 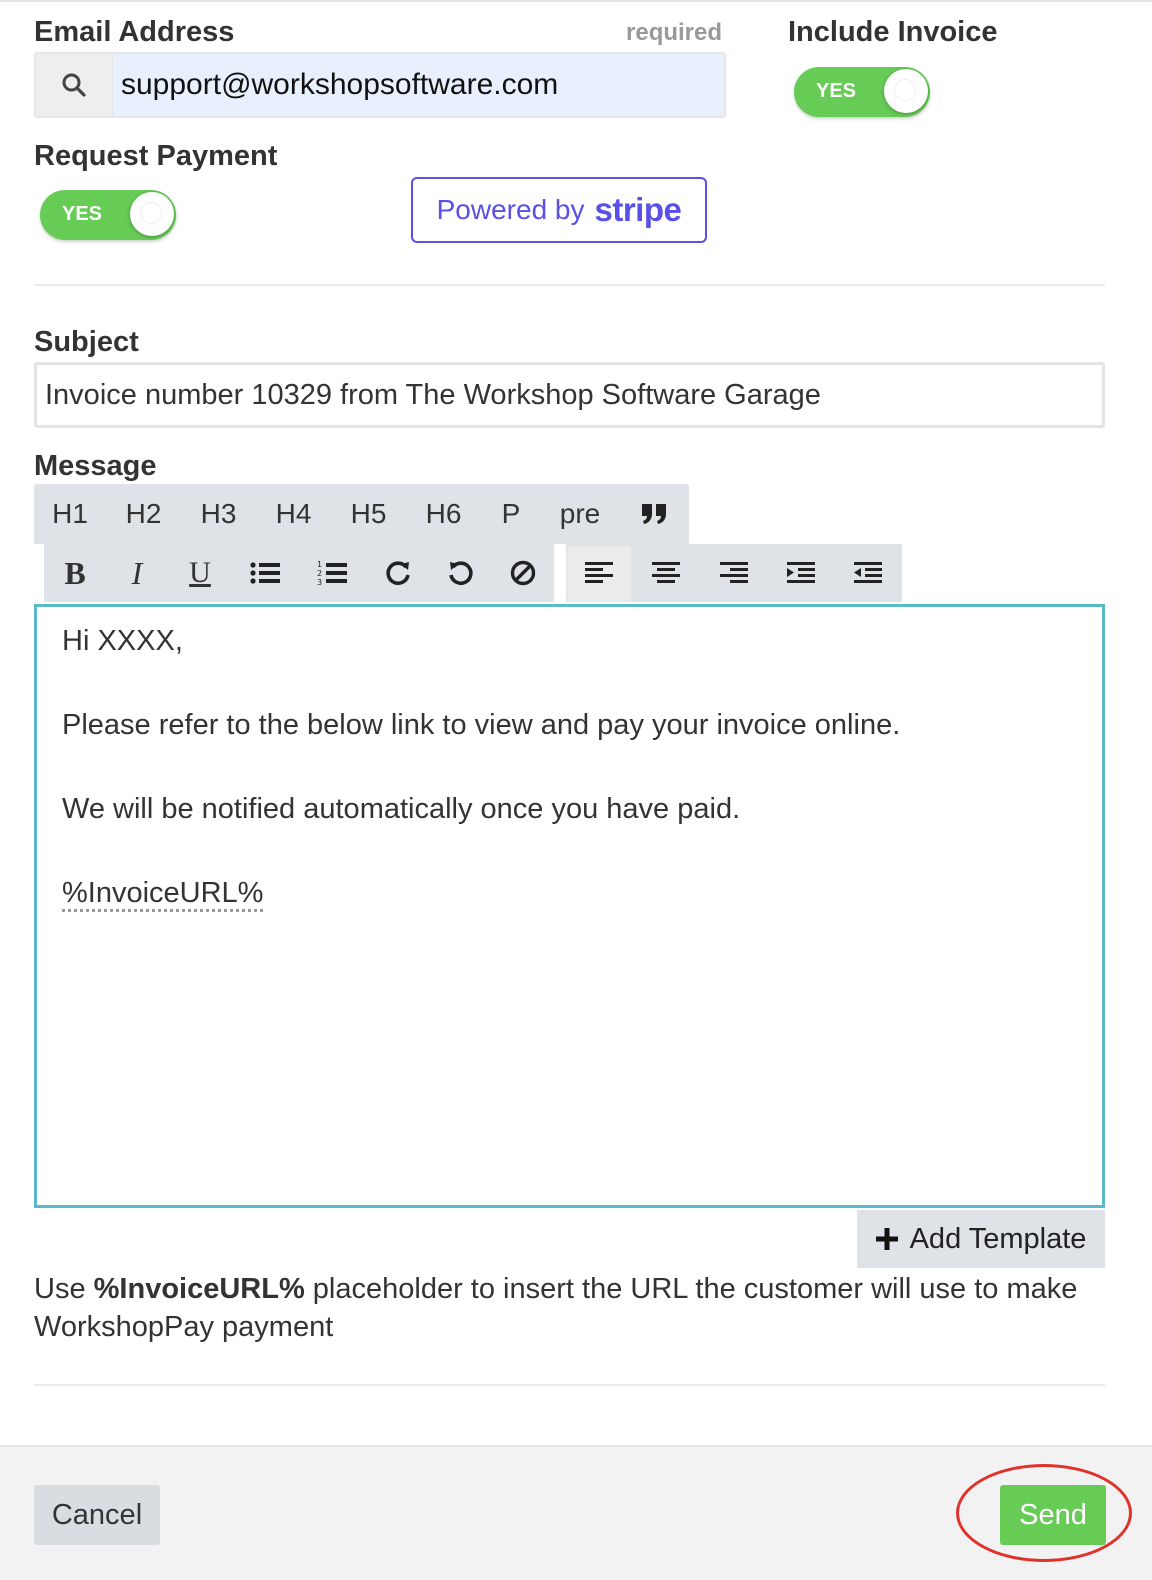 I want to click on include-invoice-toggle: YES, so click(x=862, y=92).